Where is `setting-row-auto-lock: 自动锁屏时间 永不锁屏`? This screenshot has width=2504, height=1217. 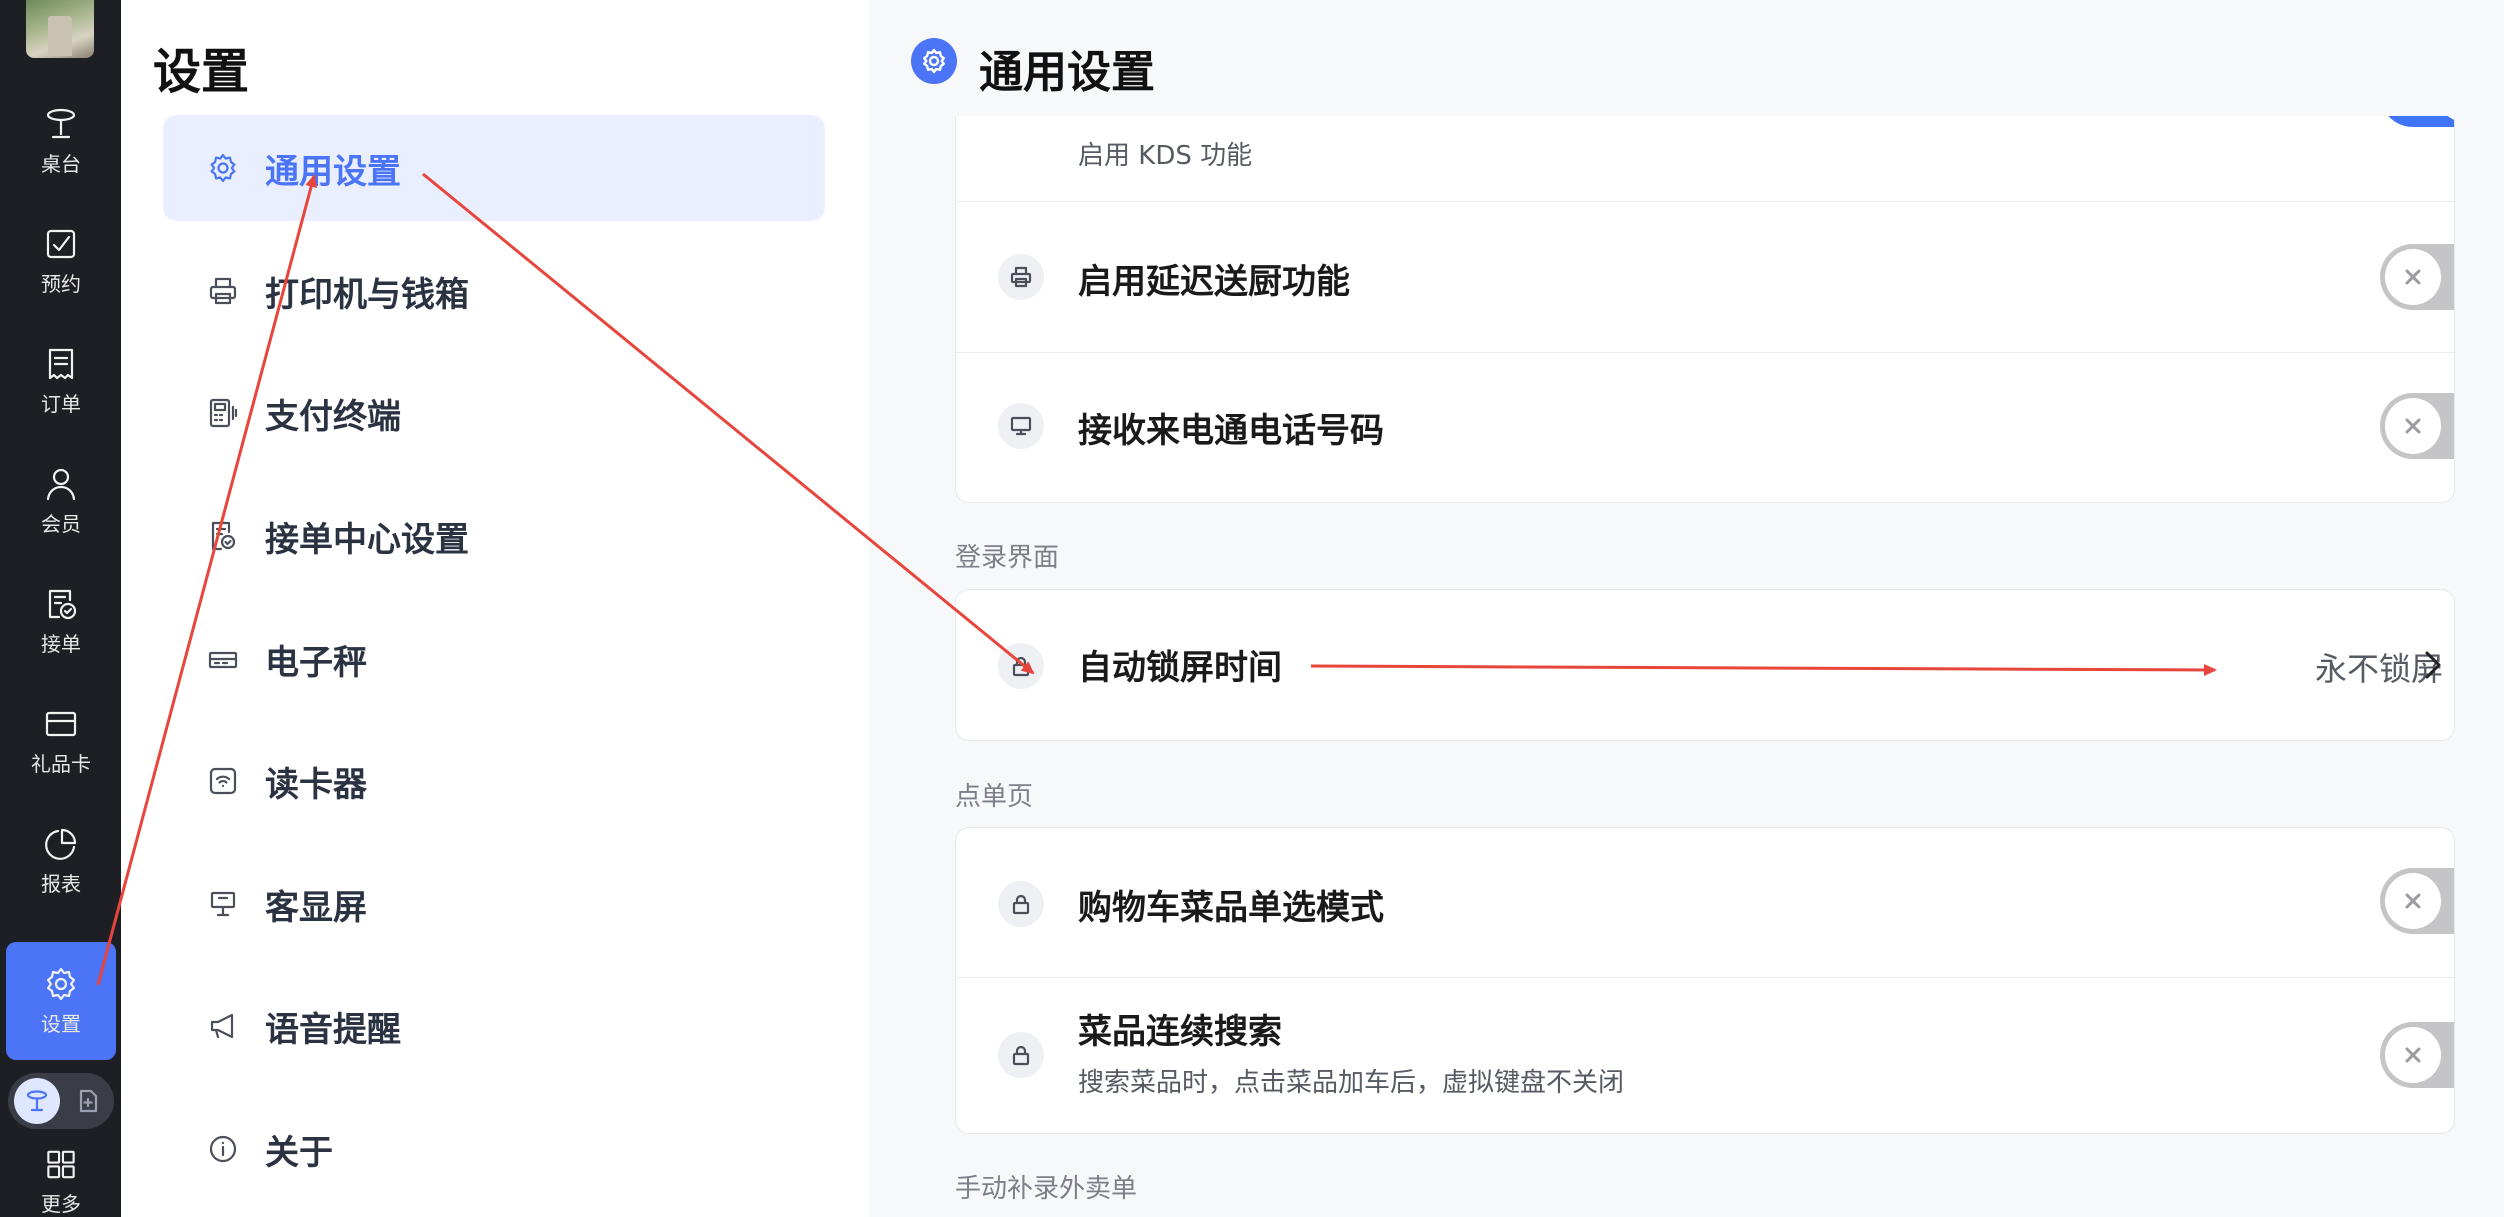 setting-row-auto-lock: 自动锁屏时间 永不锁屏 is located at coordinates (1705, 665).